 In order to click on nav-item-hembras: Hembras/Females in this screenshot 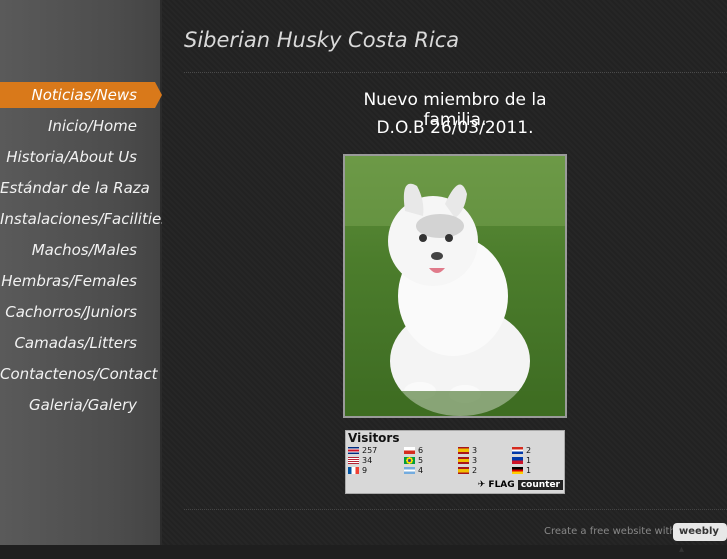, I will do `click(77, 283)`.